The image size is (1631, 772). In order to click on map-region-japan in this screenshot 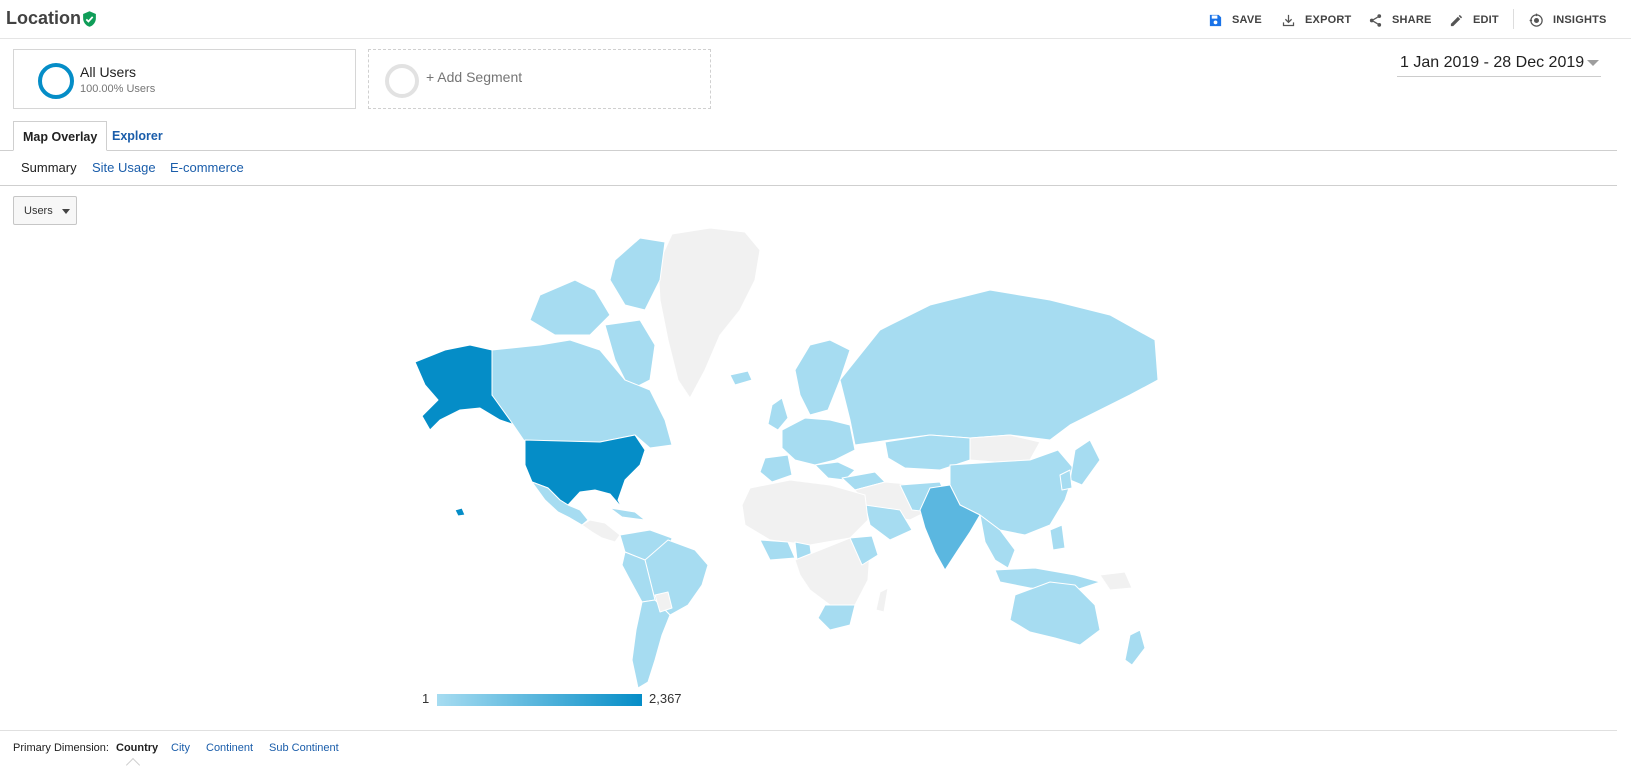, I will do `click(1085, 462)`.